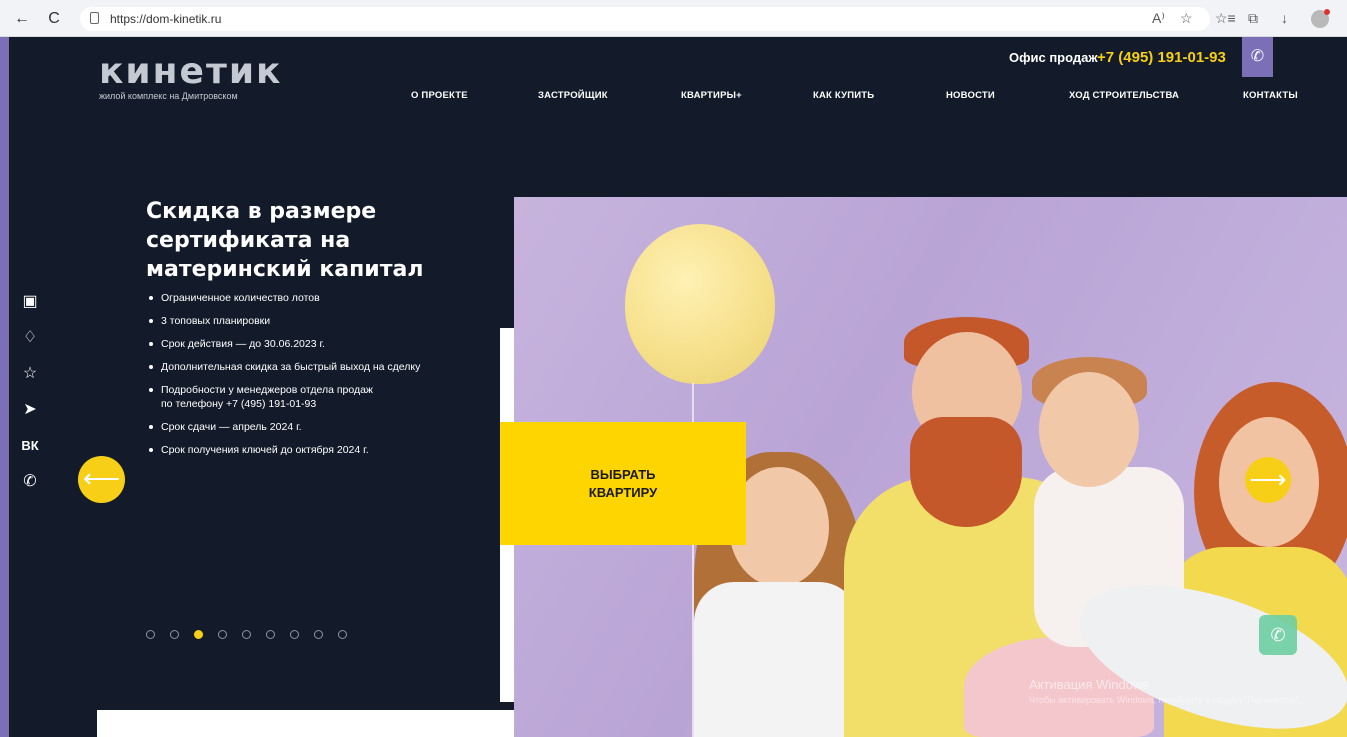 Image resolution: width=1347 pixels, height=737 pixels. I want to click on menu-item-construction: ХОД СТРОИТЕЛЬСТВА, so click(1124, 95).